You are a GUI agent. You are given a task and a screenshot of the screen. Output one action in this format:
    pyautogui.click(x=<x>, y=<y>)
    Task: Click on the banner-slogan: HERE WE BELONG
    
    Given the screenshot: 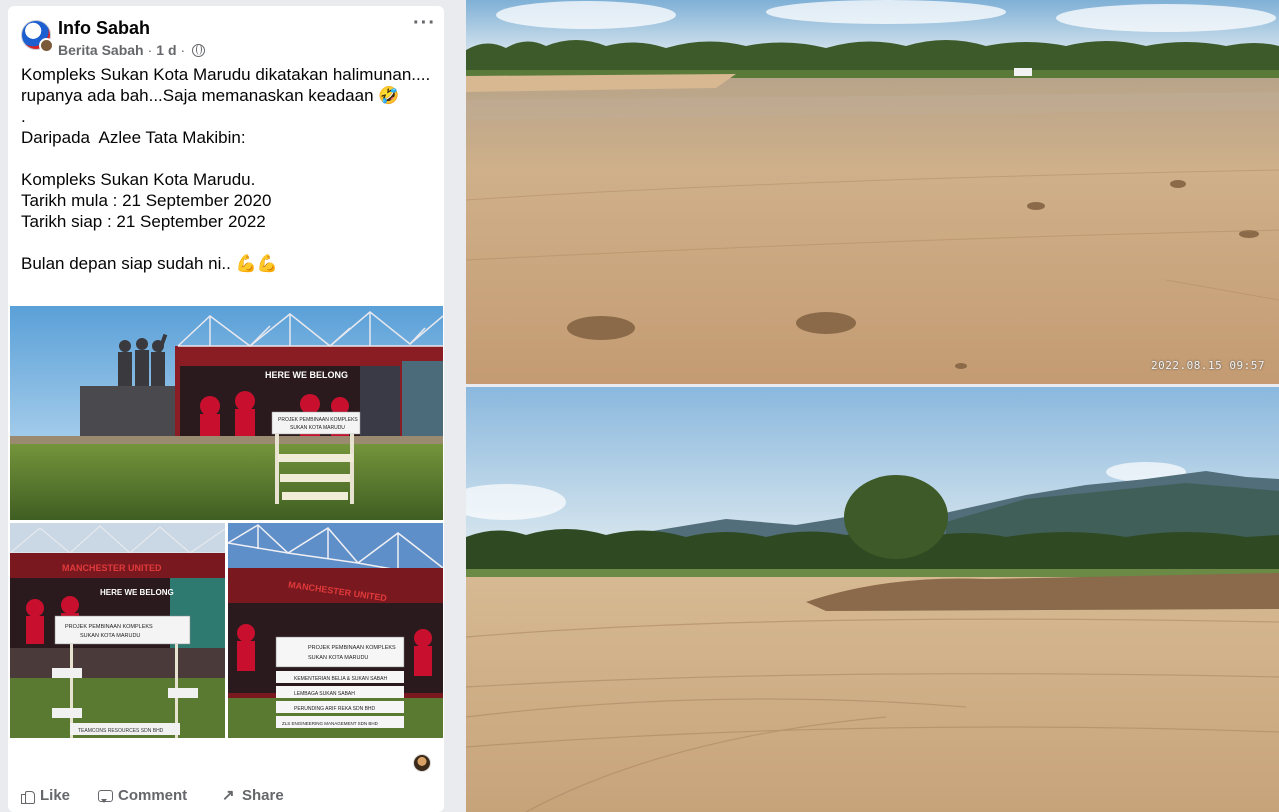 What is the action you would take?
    pyautogui.click(x=306, y=375)
    